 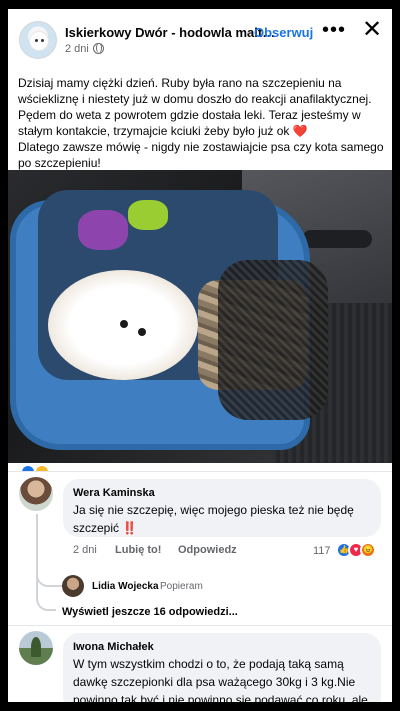 I want to click on reply-connector-line, so click(x=50, y=576).